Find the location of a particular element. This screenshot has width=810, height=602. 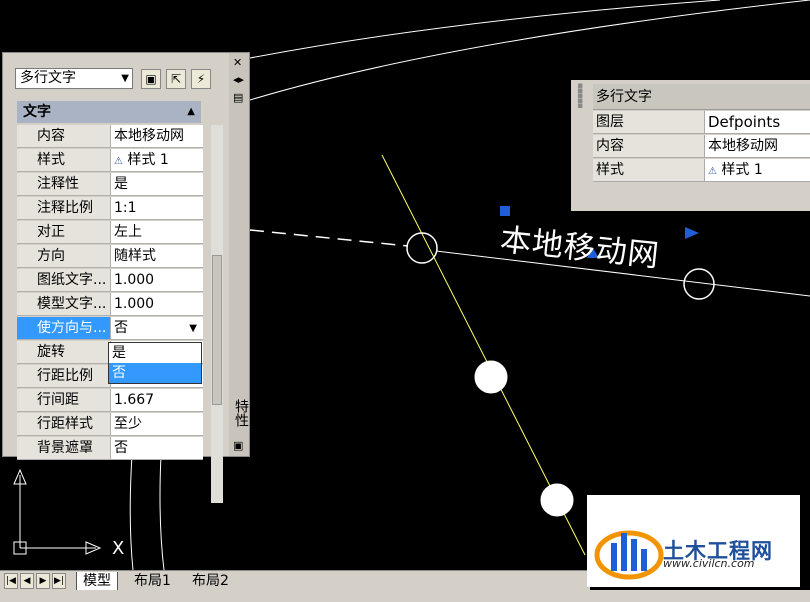

scrollbar-thumb is located at coordinates (217, 330).